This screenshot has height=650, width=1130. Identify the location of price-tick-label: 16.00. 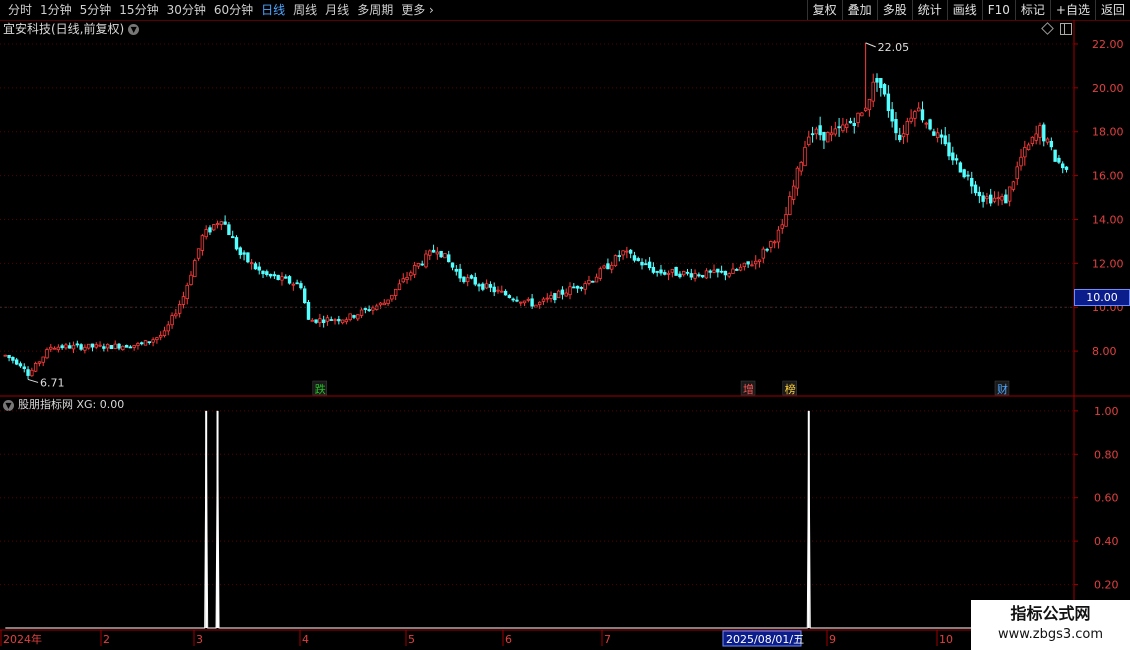
(1108, 176).